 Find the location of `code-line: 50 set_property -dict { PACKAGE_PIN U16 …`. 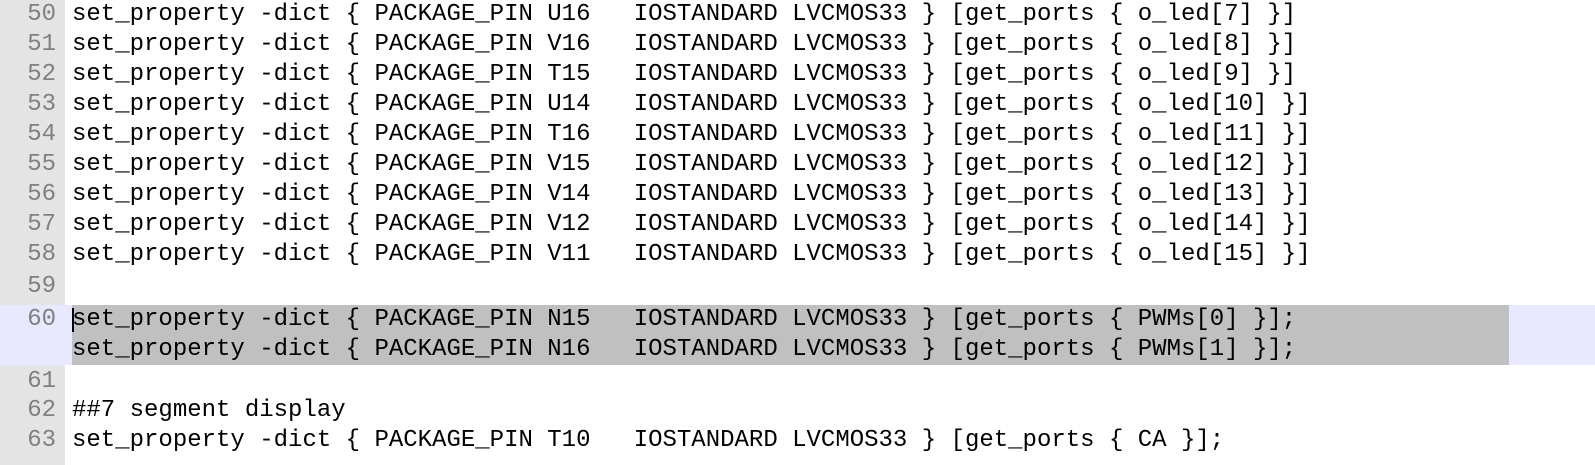

code-line: 50 set_property -dict { PACKAGE_PIN U16 … is located at coordinates (797, 15).